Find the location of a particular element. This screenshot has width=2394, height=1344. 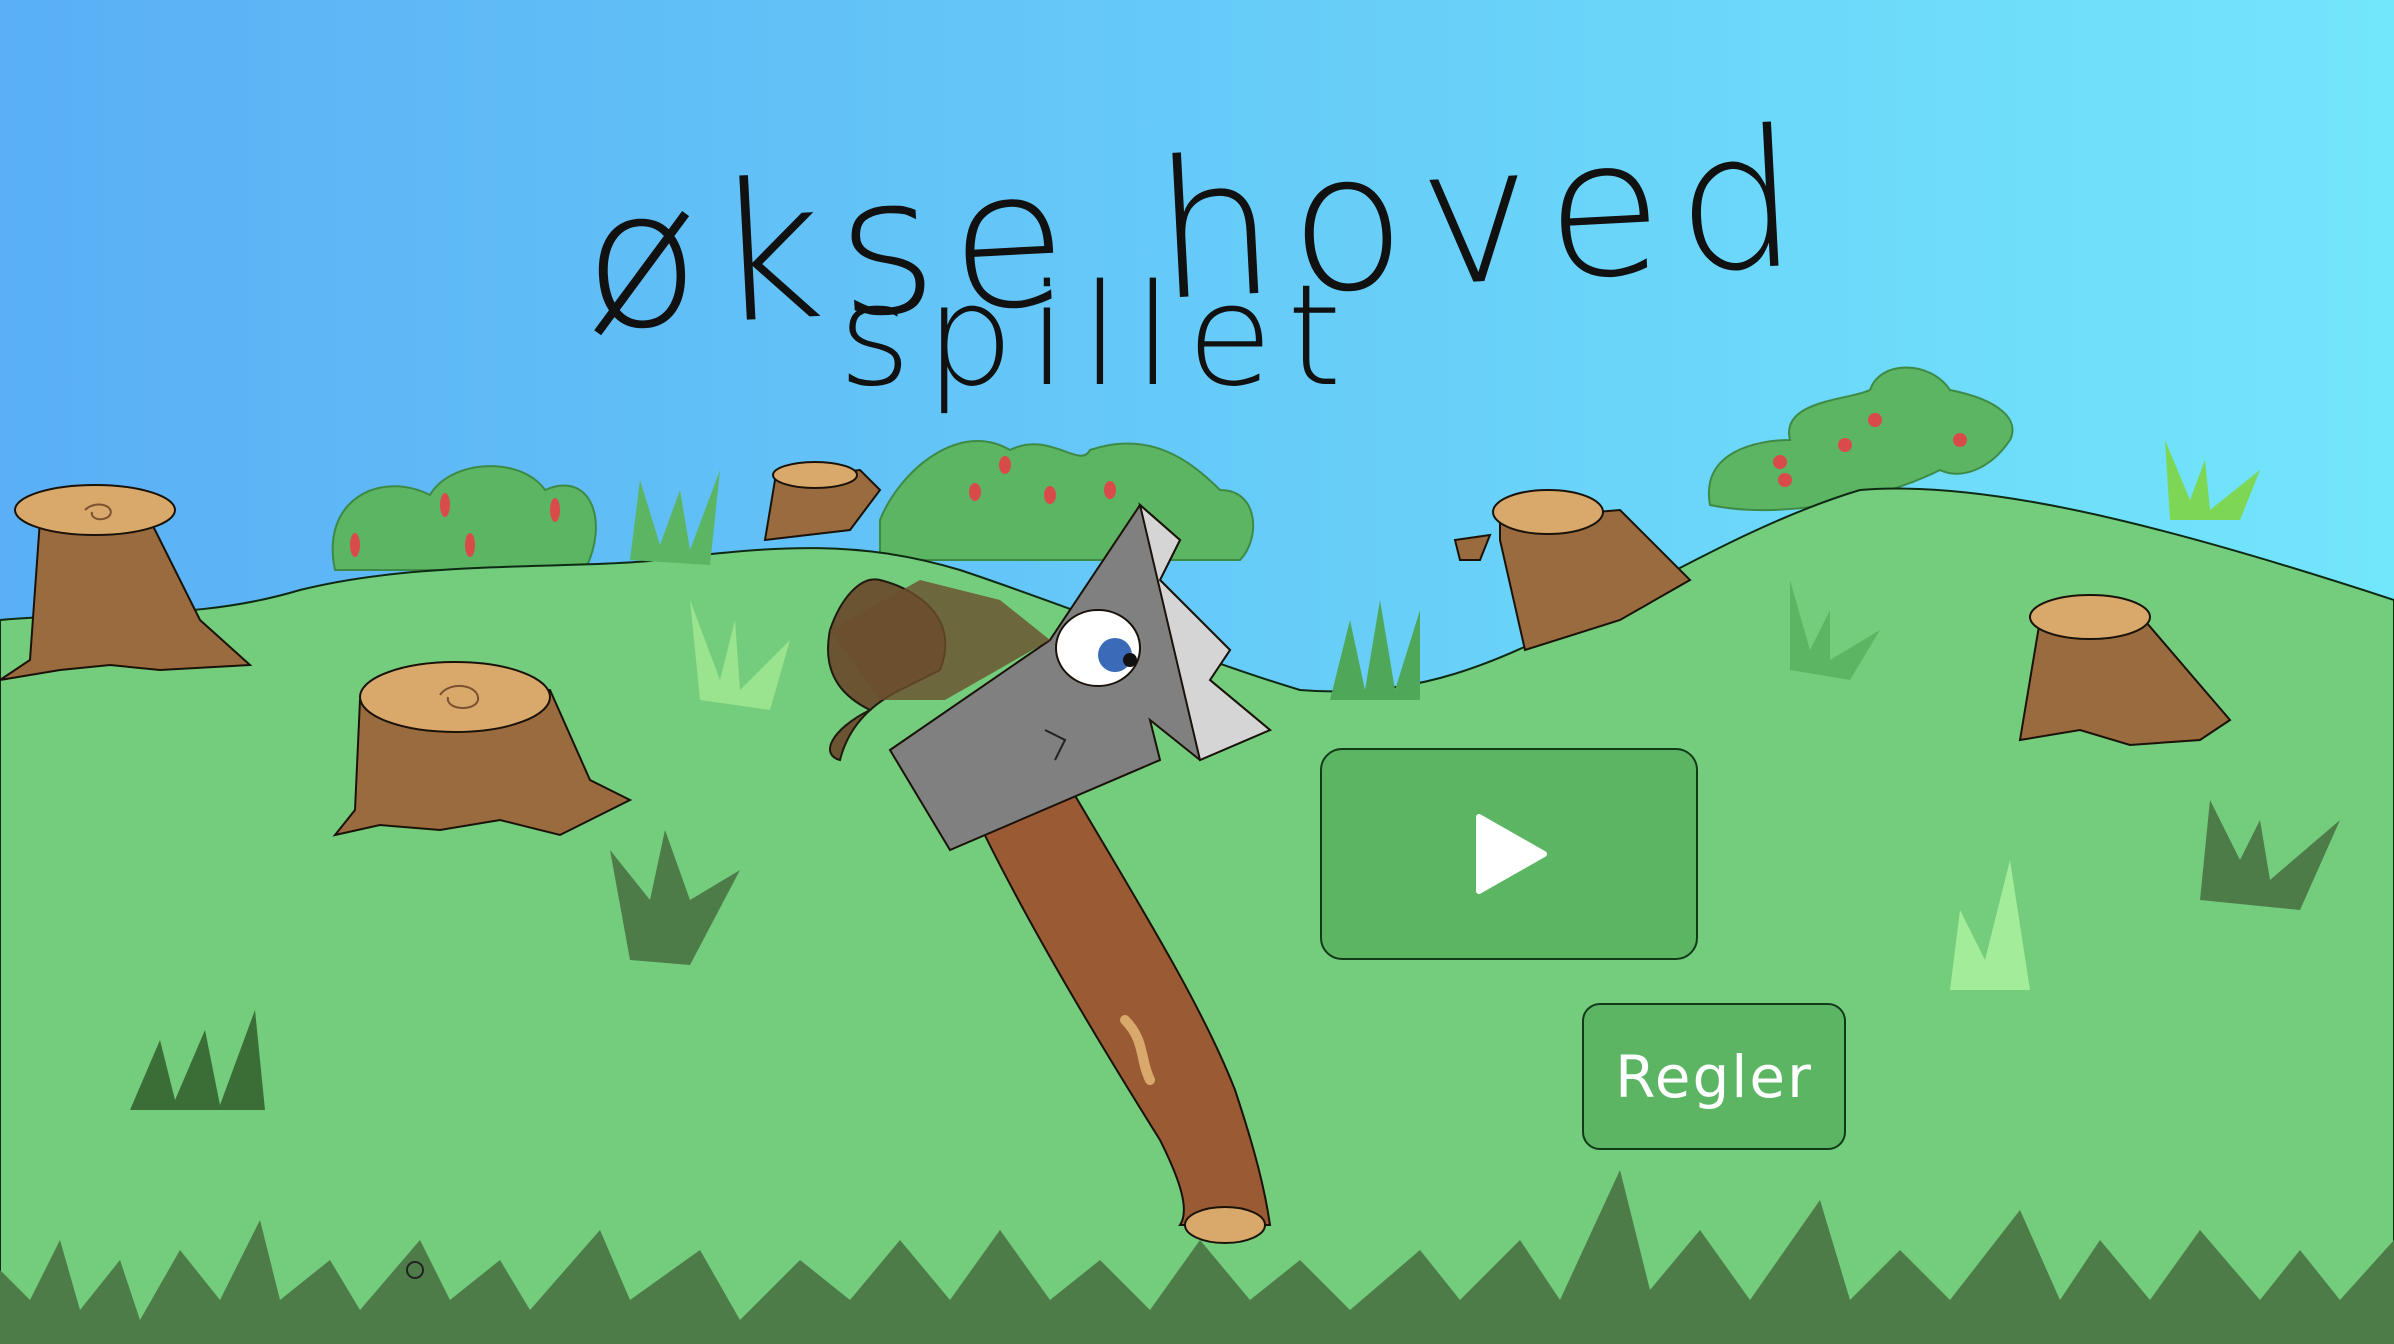

axe-eye is located at coordinates (1098, 648).